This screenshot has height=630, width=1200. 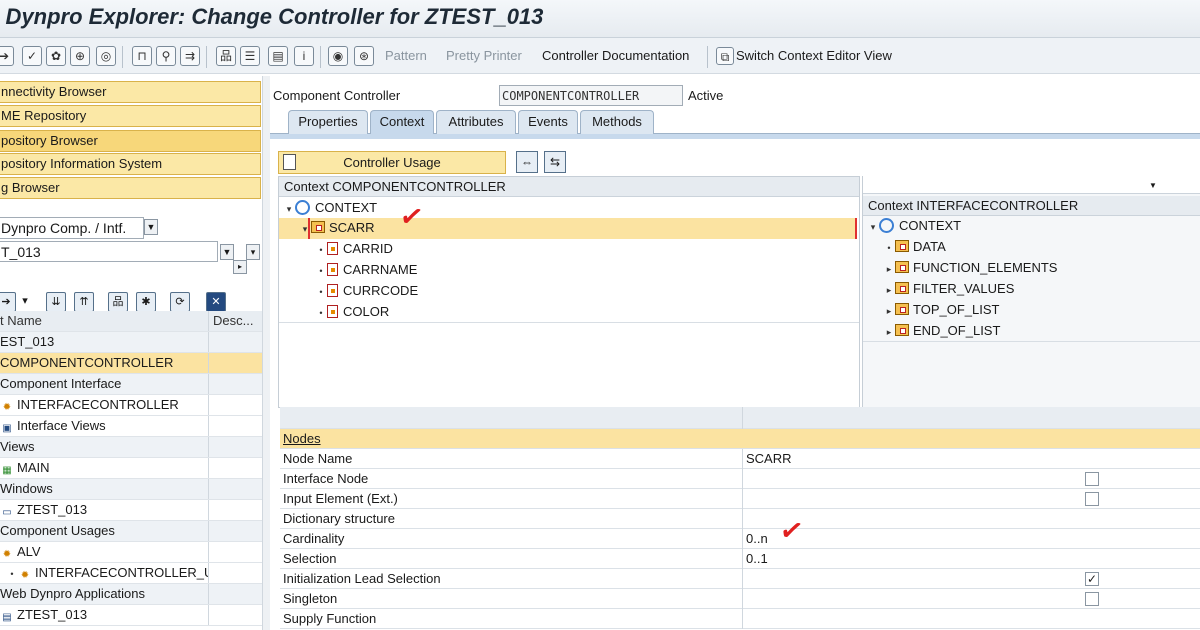 What do you see at coordinates (240, 267) in the screenshot?
I see `scroll-right-icon: ▸` at bounding box center [240, 267].